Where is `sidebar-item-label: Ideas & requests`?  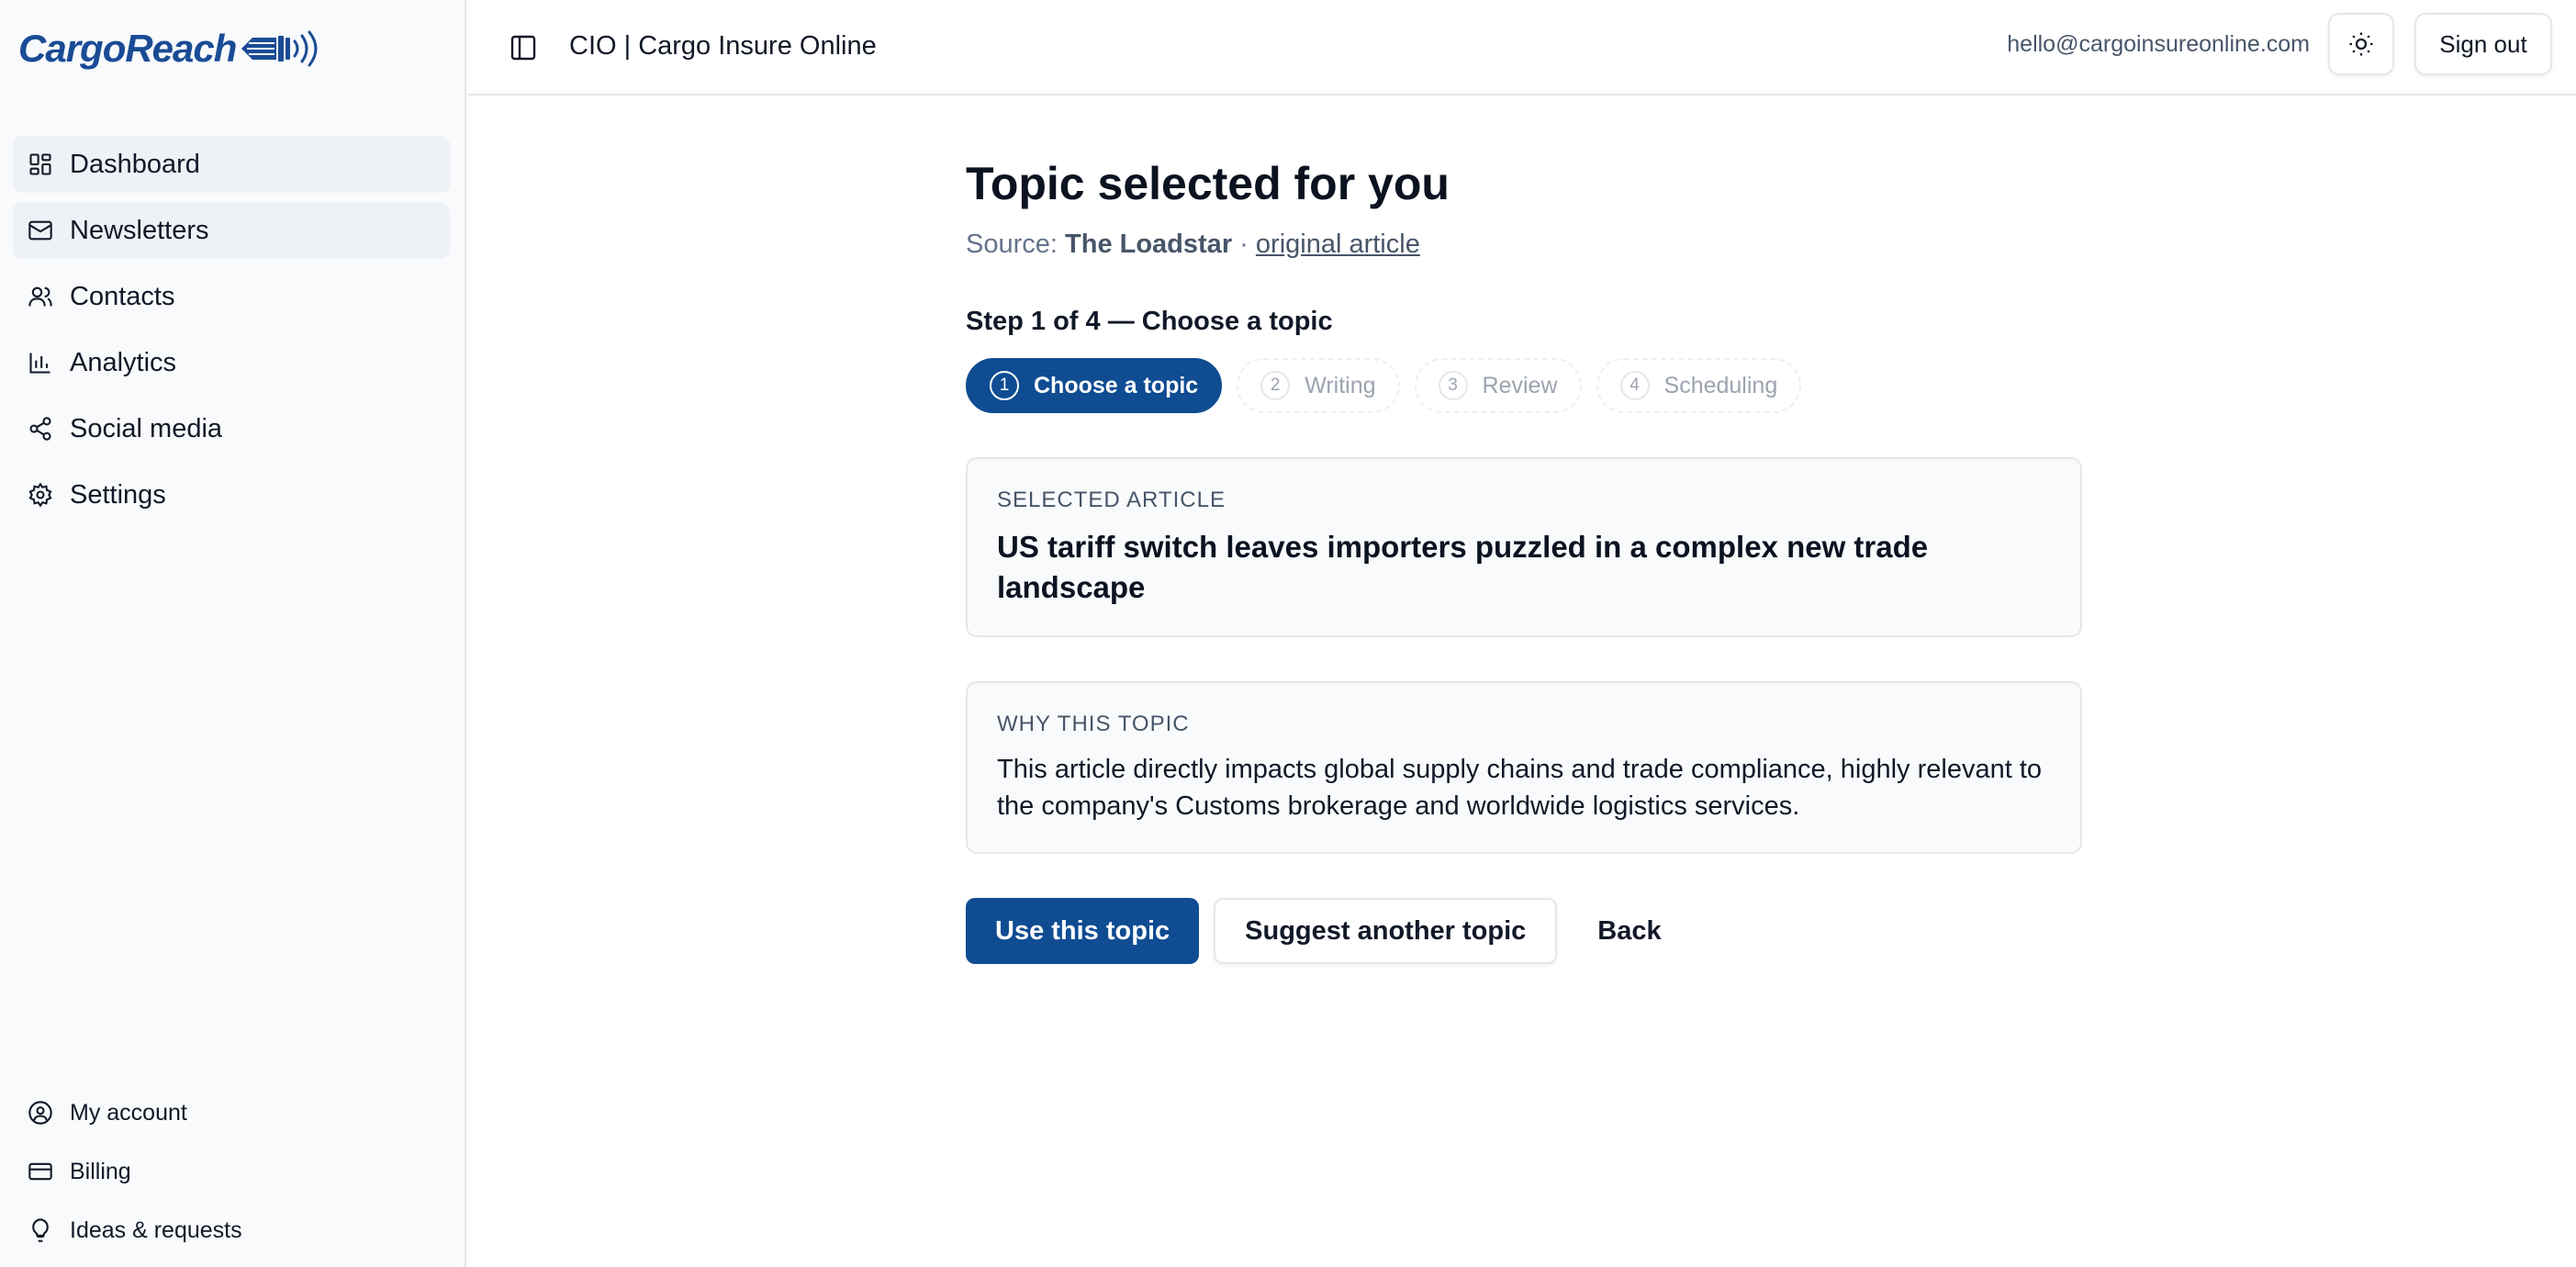 sidebar-item-label: Ideas & requests is located at coordinates (156, 1230).